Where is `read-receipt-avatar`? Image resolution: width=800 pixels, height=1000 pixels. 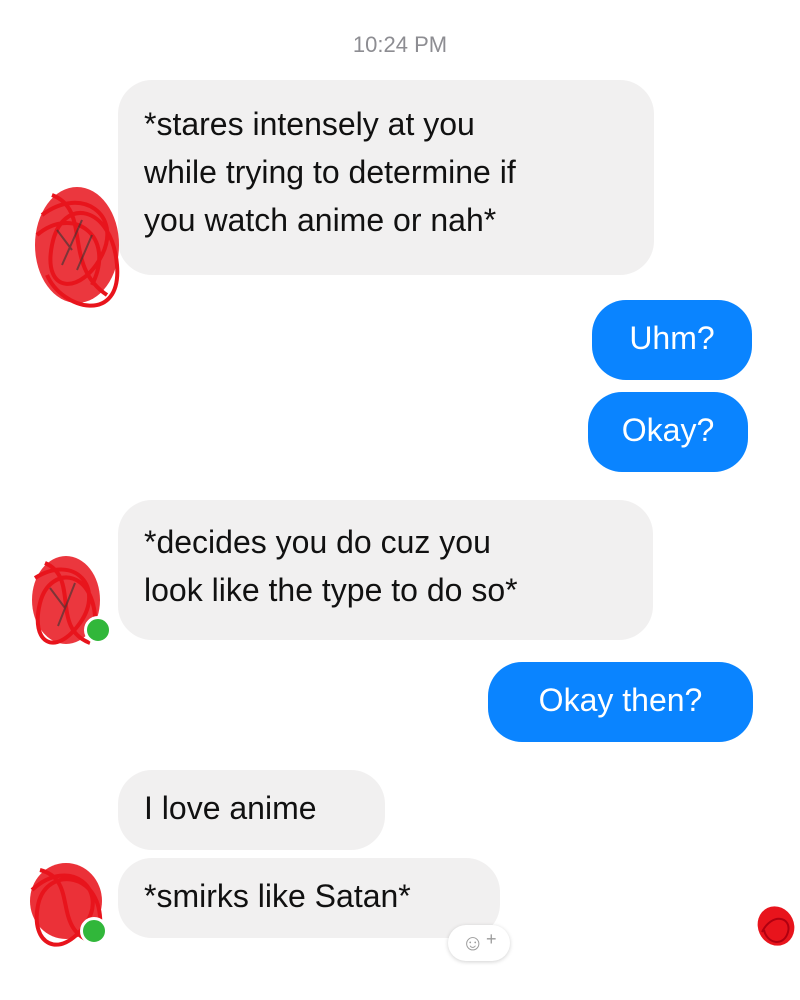 read-receipt-avatar is located at coordinates (776, 926).